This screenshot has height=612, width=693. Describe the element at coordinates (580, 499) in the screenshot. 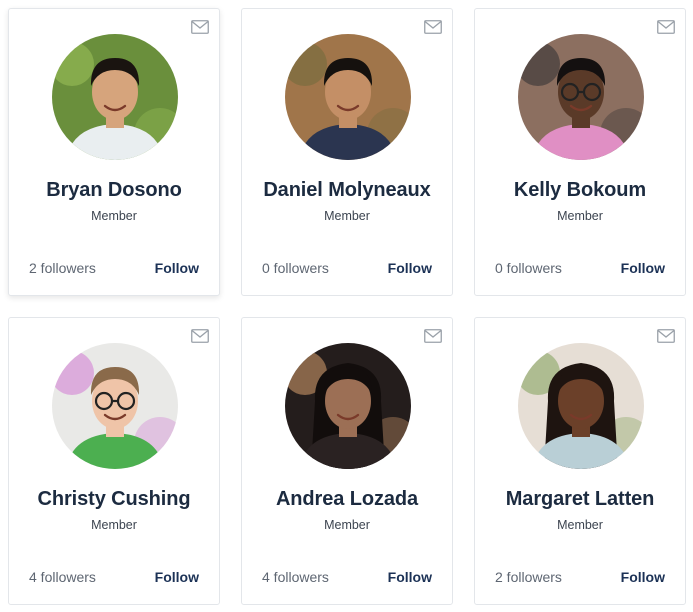

I see `member-name: Margaret Latten` at that location.